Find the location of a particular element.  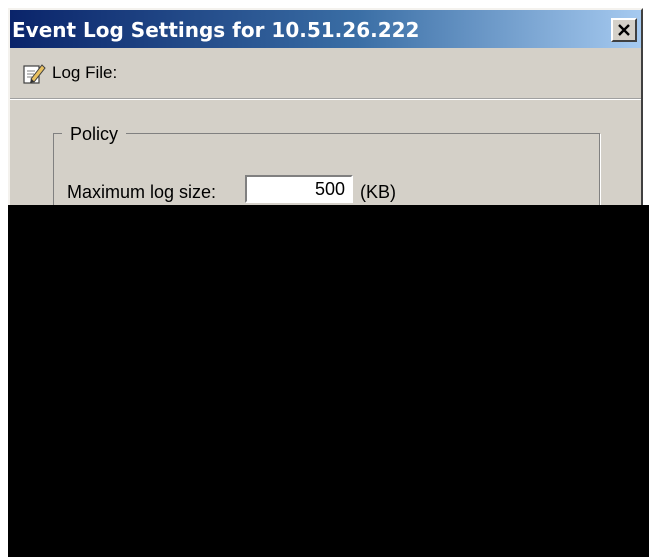

max-log-size-unit: (KB) is located at coordinates (378, 192).